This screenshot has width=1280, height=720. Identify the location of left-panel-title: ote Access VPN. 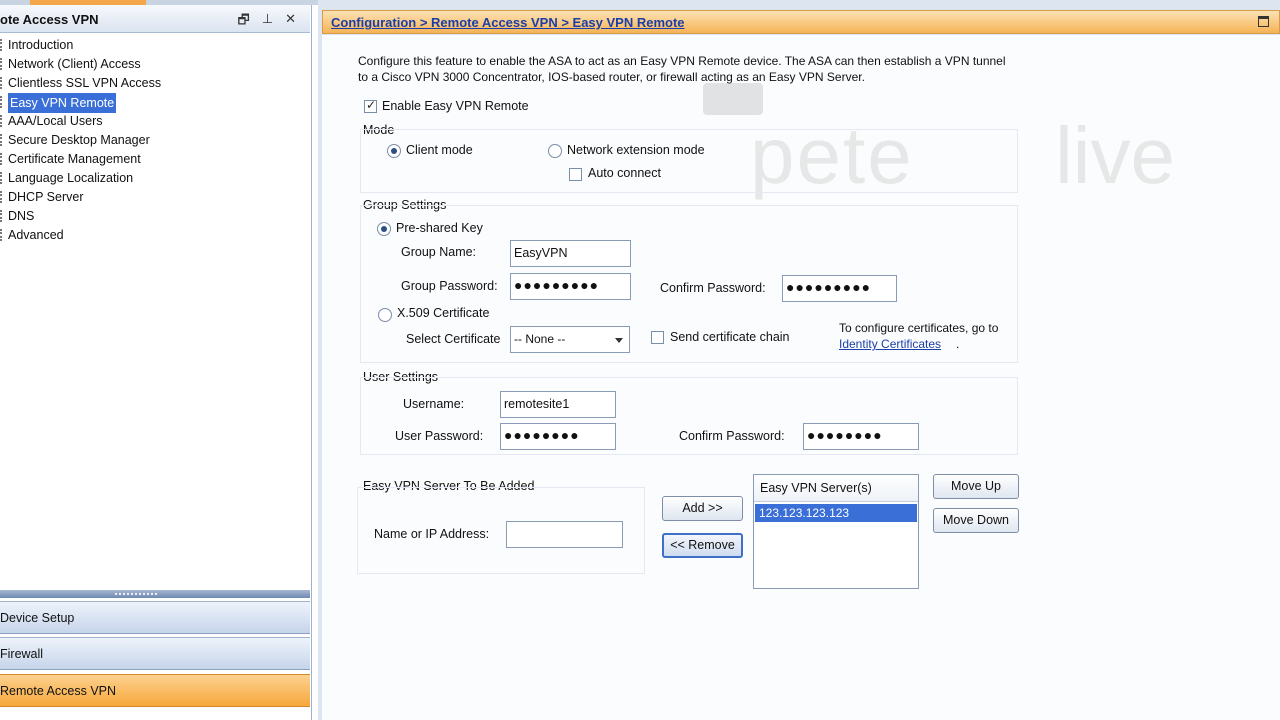
(49, 19).